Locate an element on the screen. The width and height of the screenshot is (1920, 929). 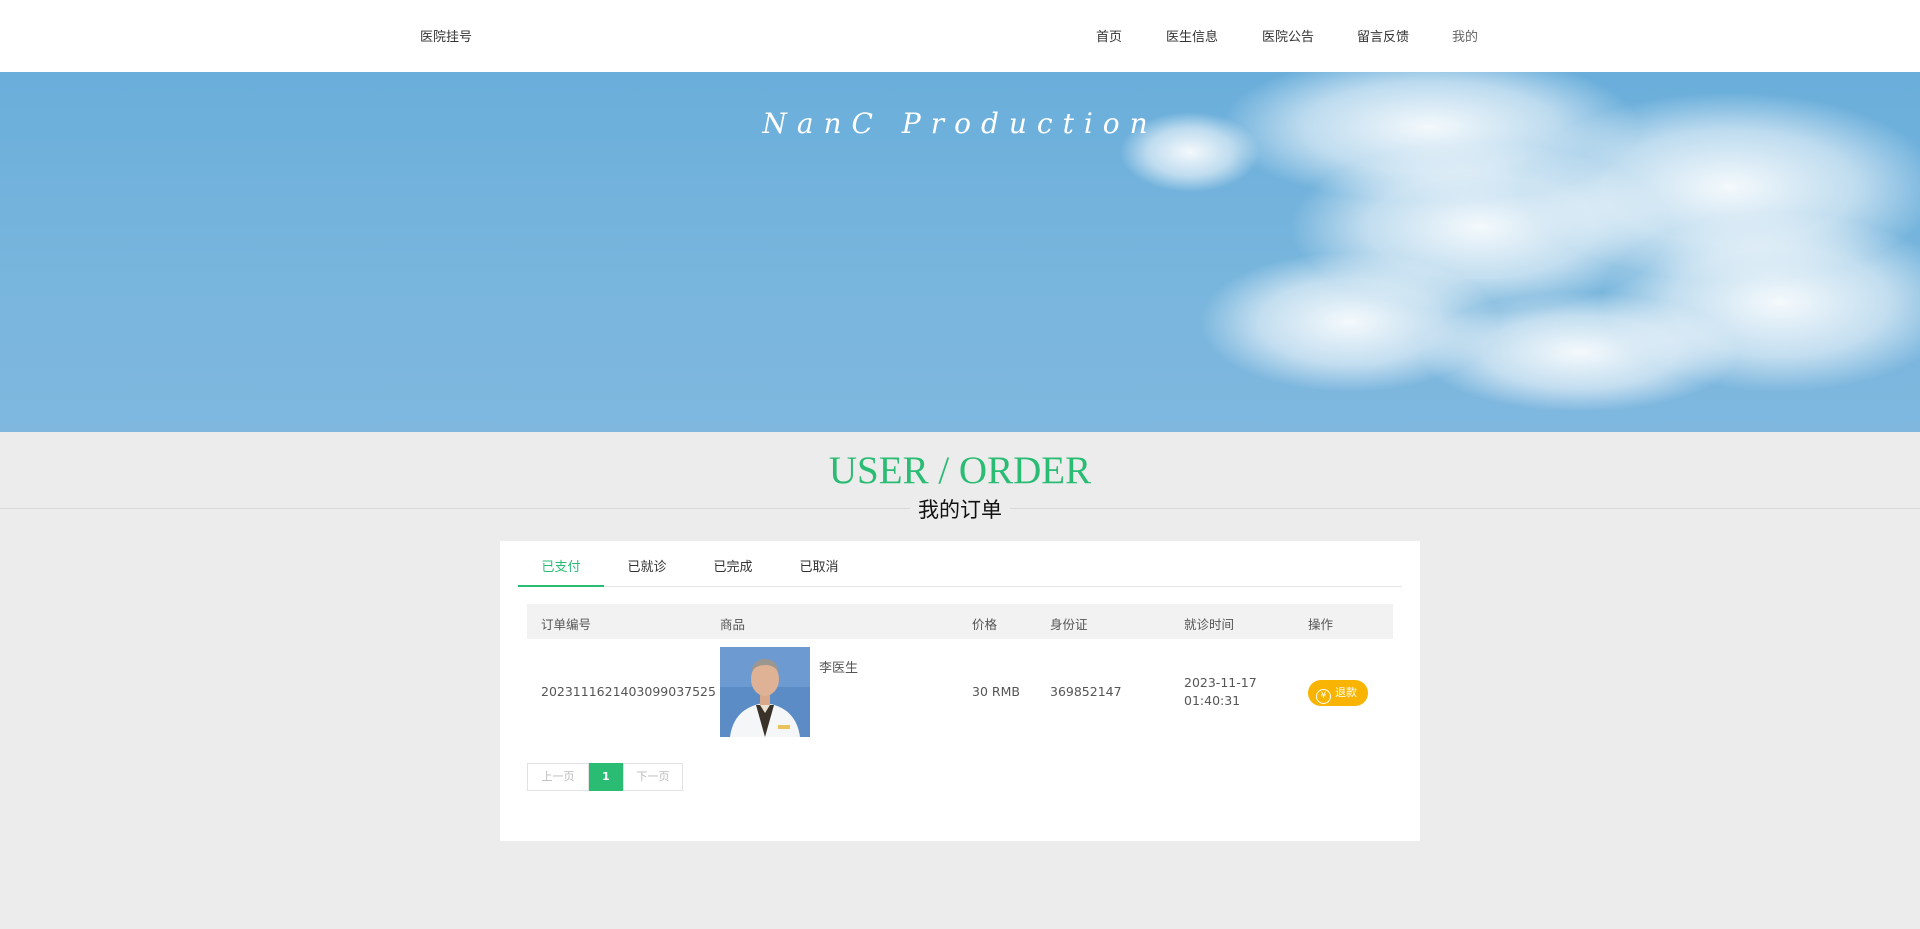
col-product: 商品 is located at coordinates (733, 624).